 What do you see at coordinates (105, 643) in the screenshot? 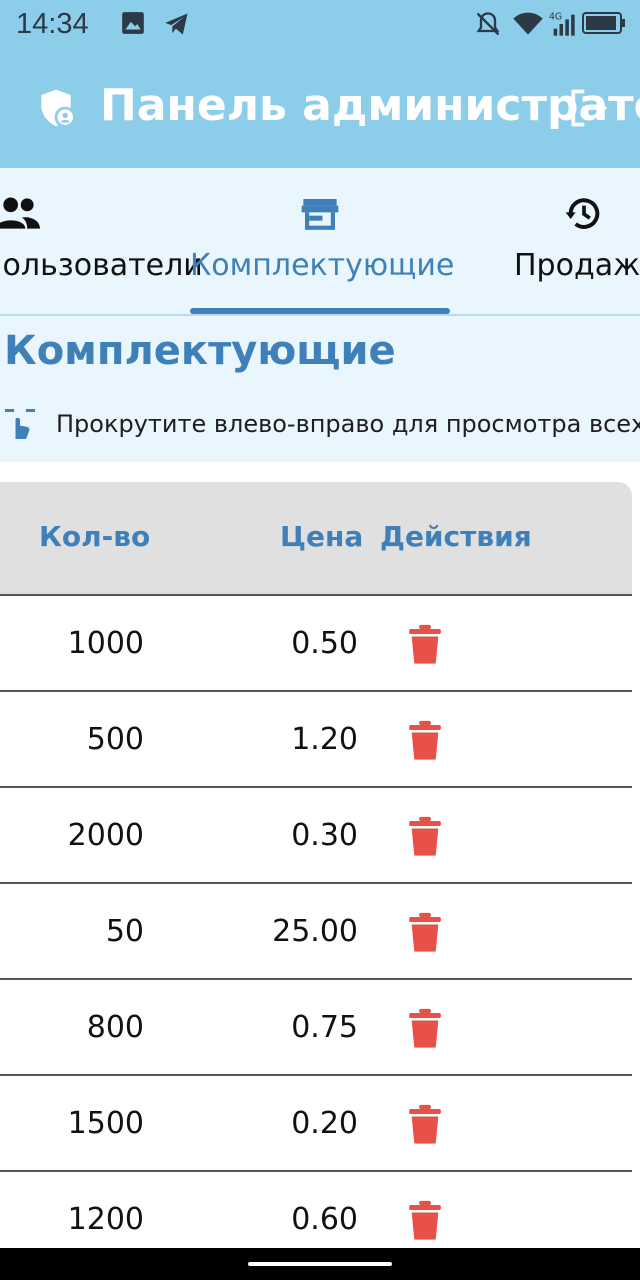
I see `cell-qty: 1000` at bounding box center [105, 643].